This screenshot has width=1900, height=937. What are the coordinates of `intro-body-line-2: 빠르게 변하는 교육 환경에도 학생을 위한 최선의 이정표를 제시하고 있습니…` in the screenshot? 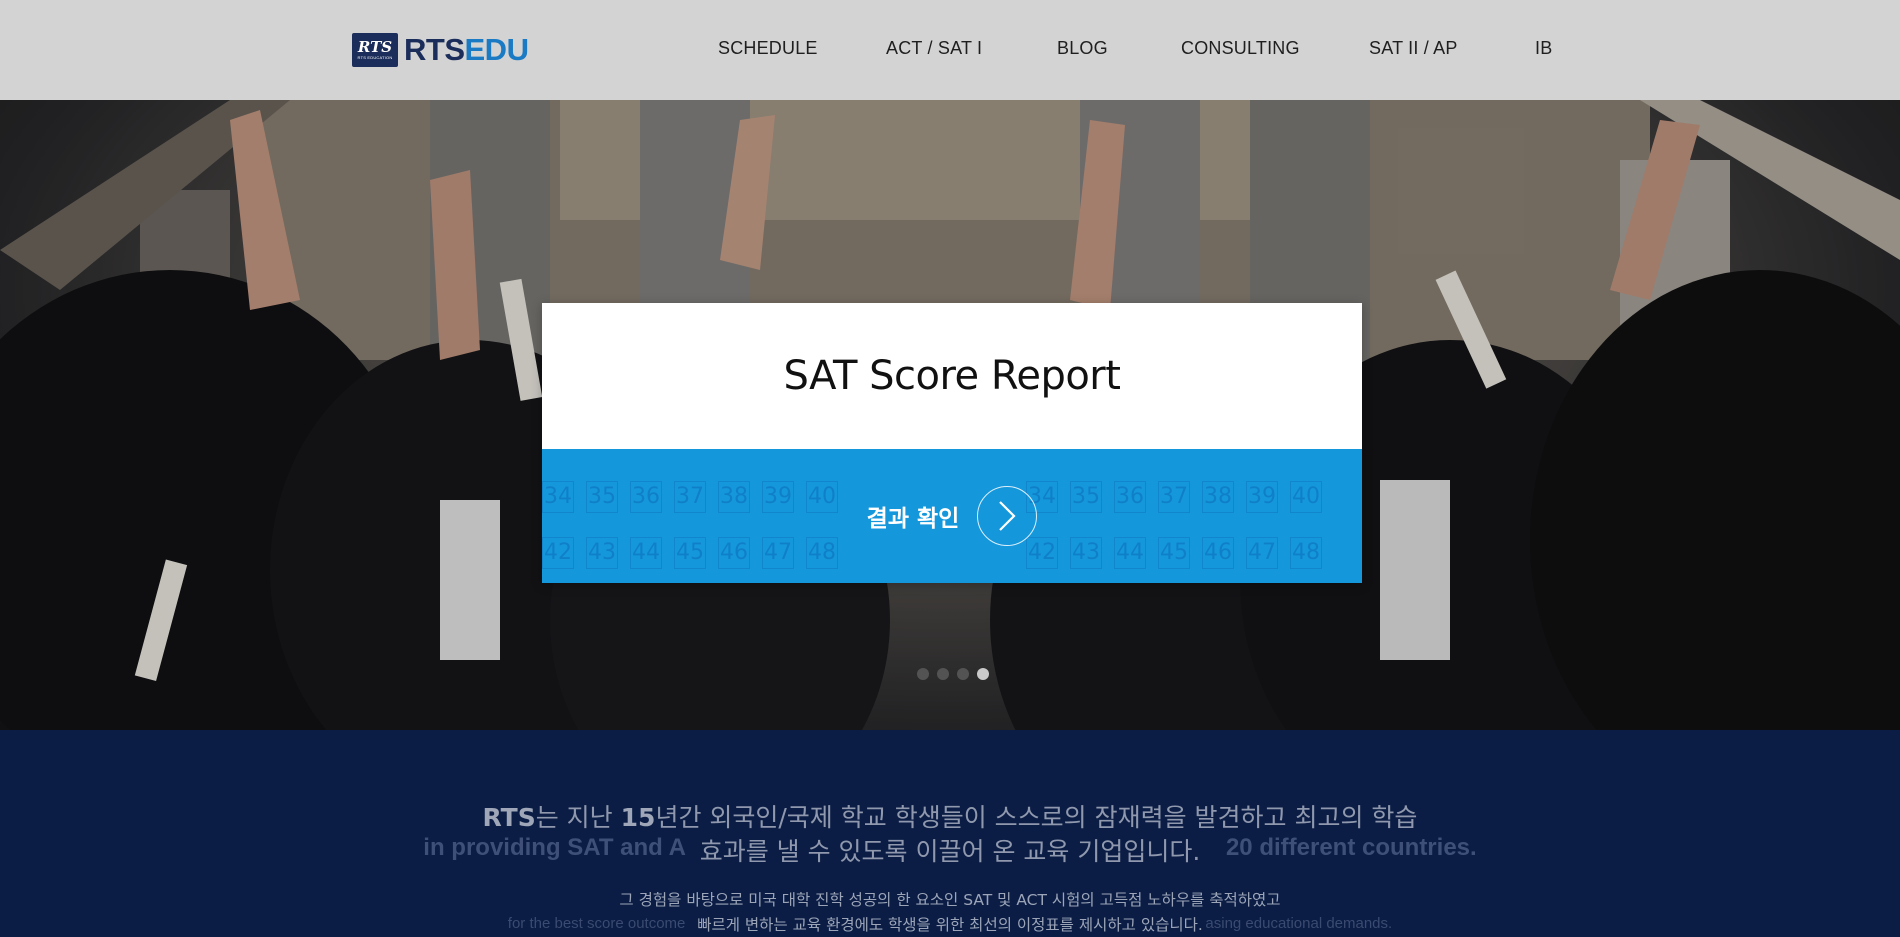 It's located at (950, 925).